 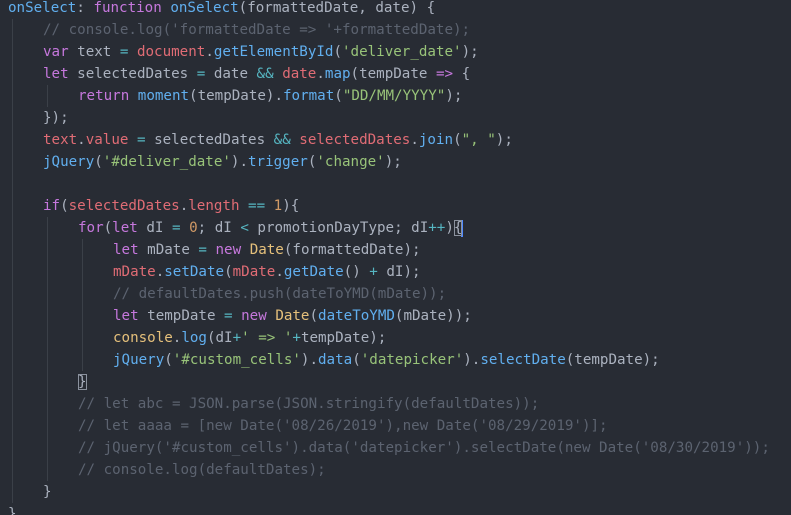 I want to click on code-line: if(selectedDates.length == 1){, so click(x=171, y=206).